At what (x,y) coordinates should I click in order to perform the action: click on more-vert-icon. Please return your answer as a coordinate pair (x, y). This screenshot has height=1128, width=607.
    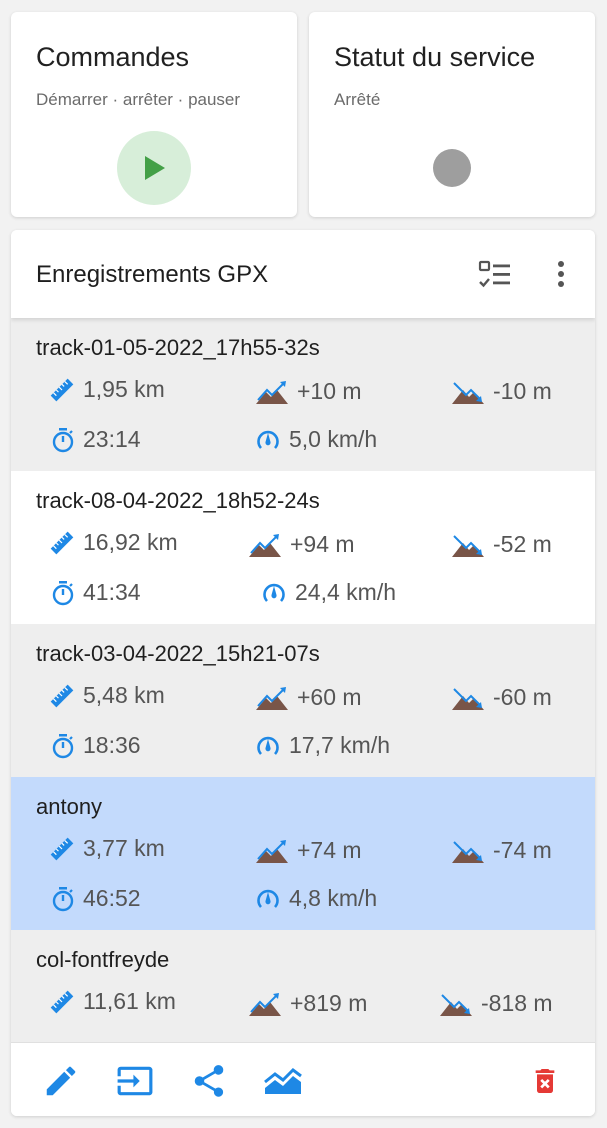
    Looking at the image, I should click on (561, 274).